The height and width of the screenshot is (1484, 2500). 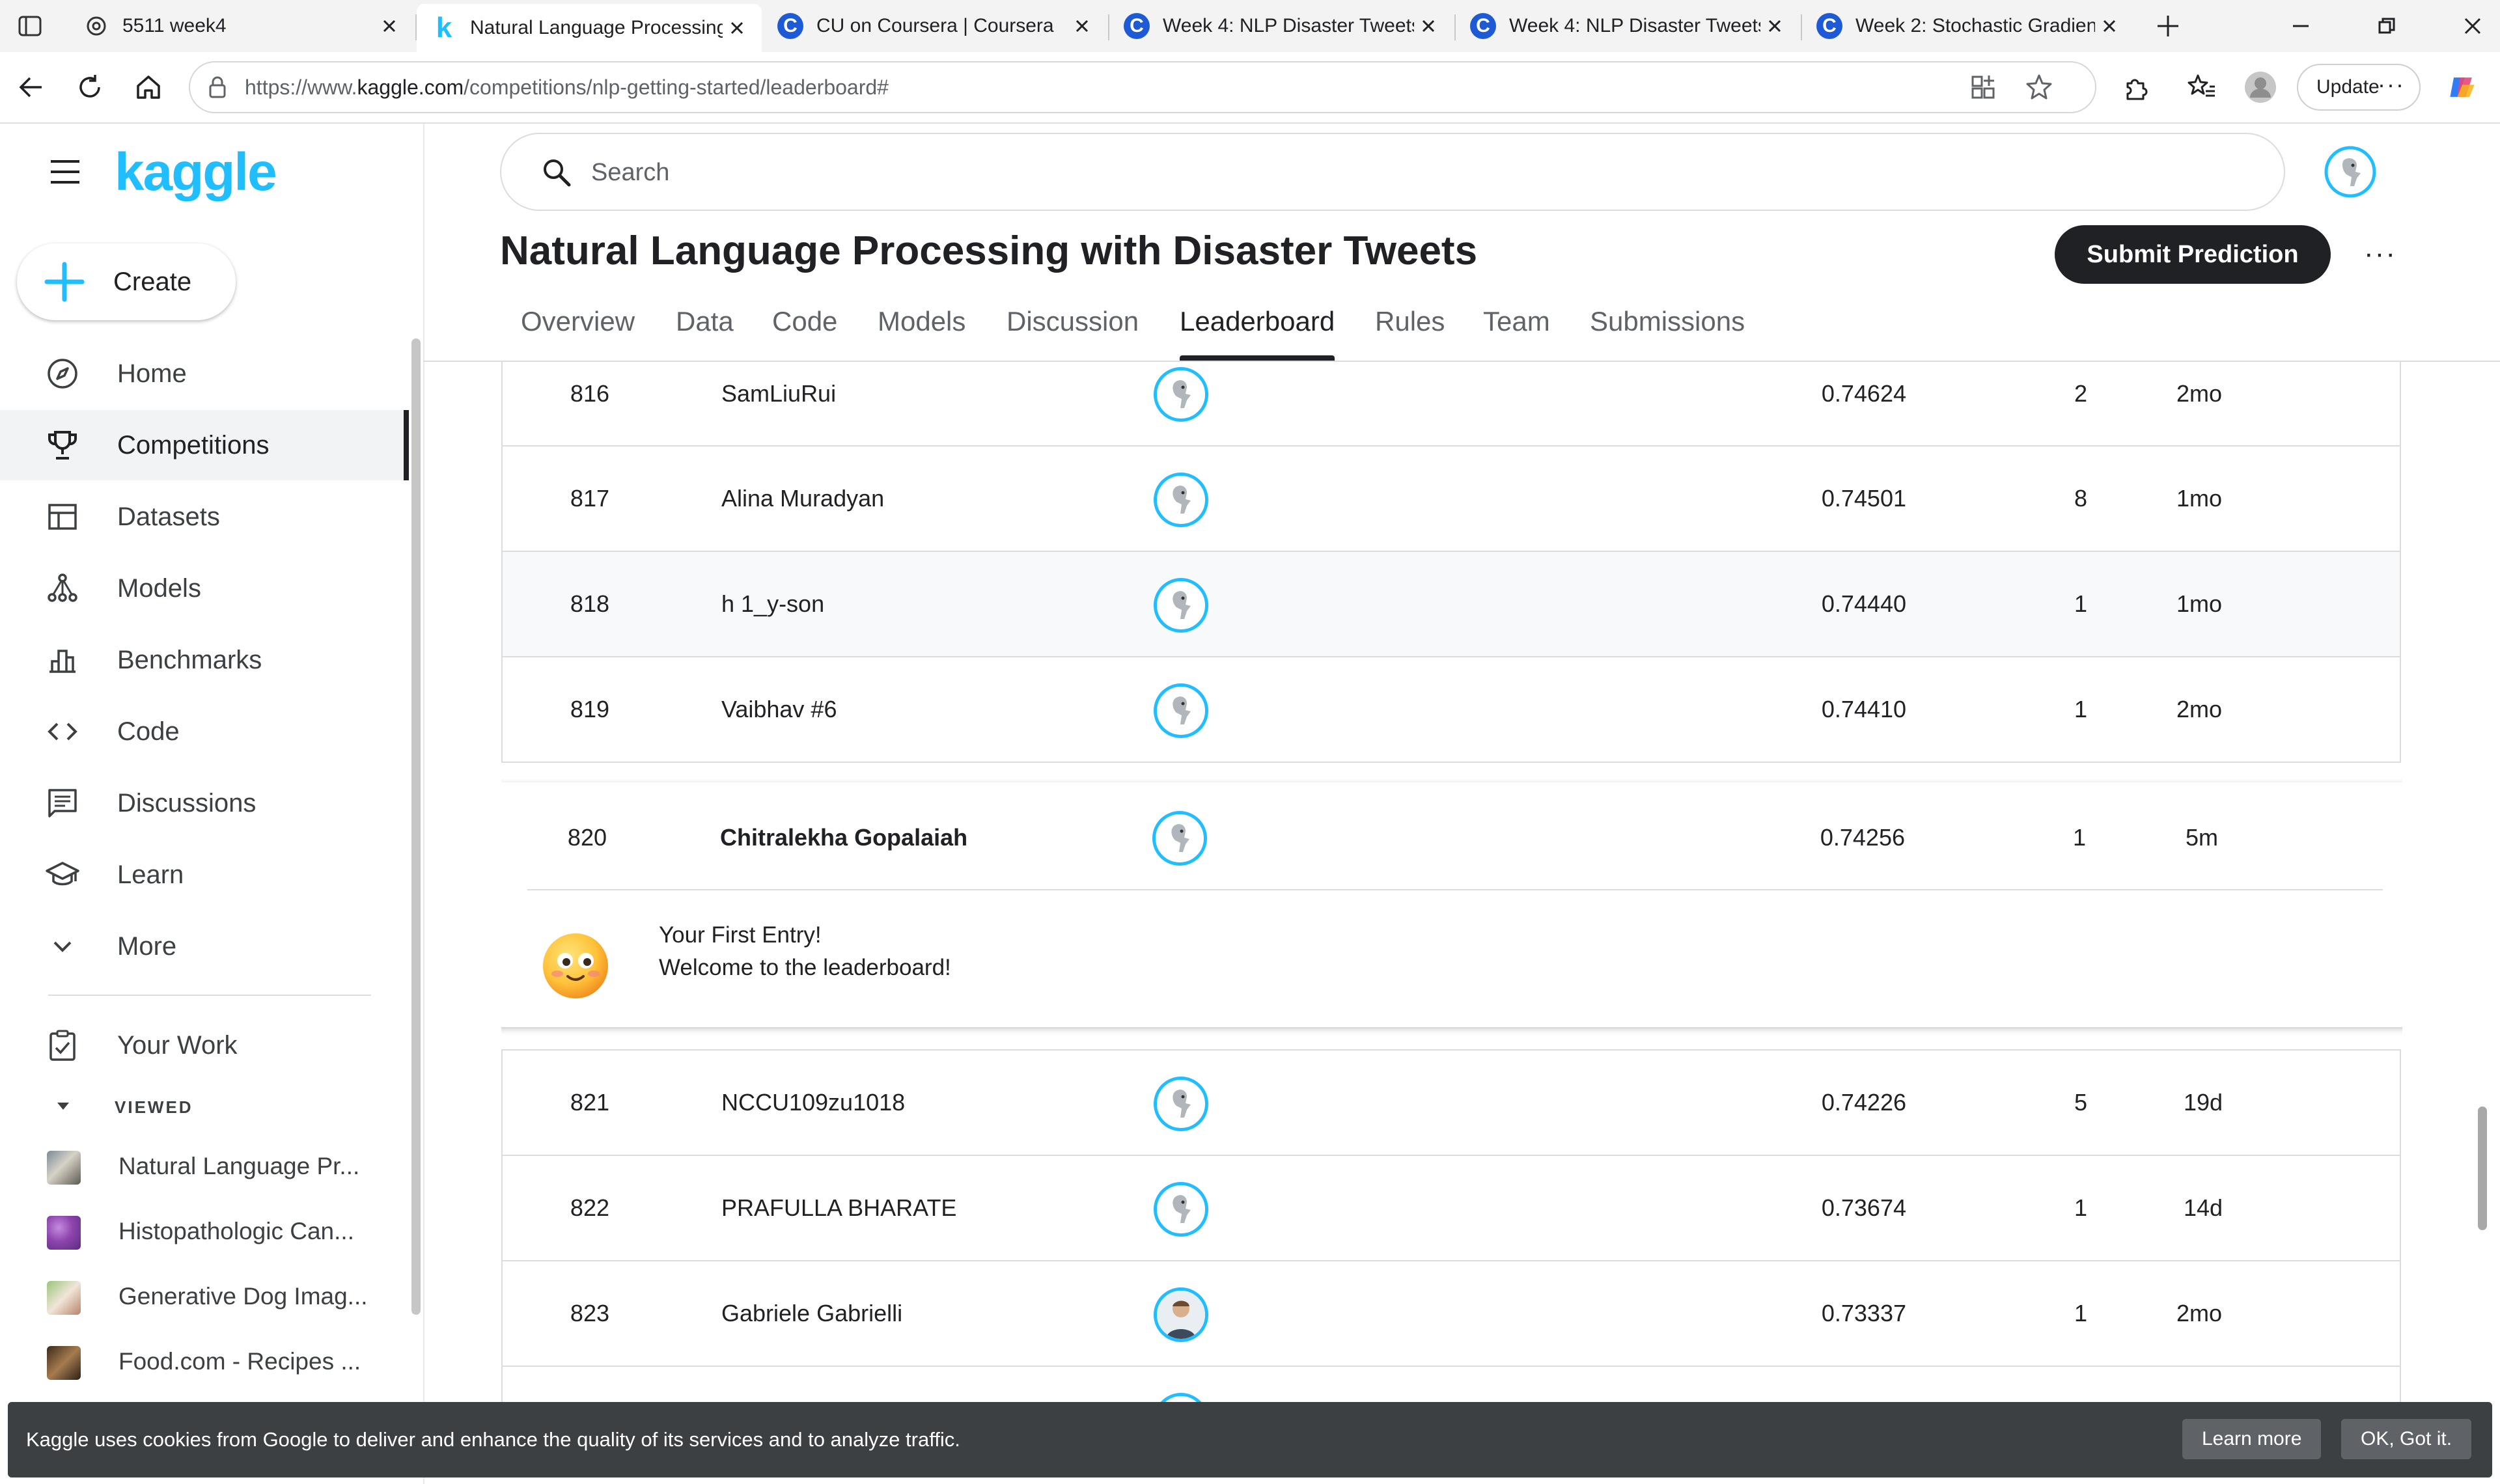 What do you see at coordinates (126, 281) in the screenshot?
I see `create-button: Create` at bounding box center [126, 281].